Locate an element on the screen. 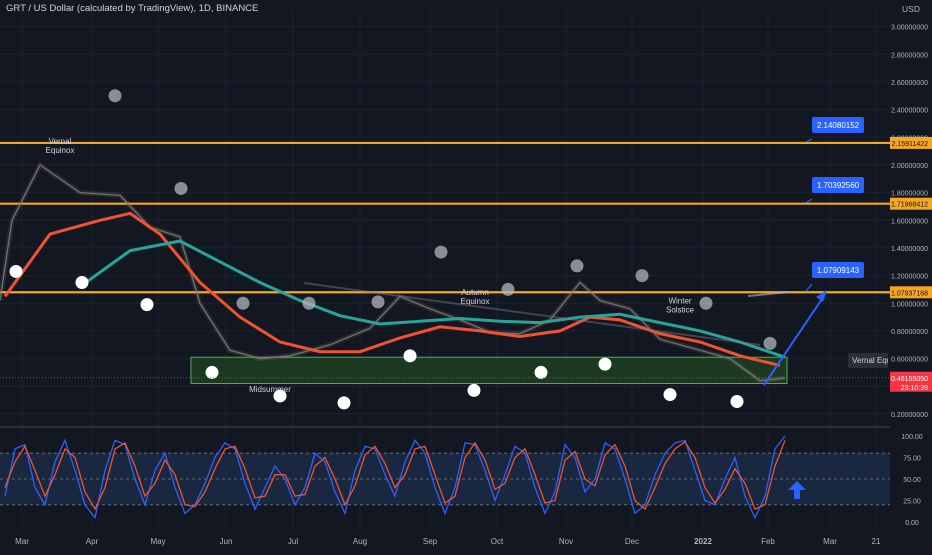 This screenshot has height=555, width=932. price-tick-label: 2.60000000 is located at coordinates (909, 83).